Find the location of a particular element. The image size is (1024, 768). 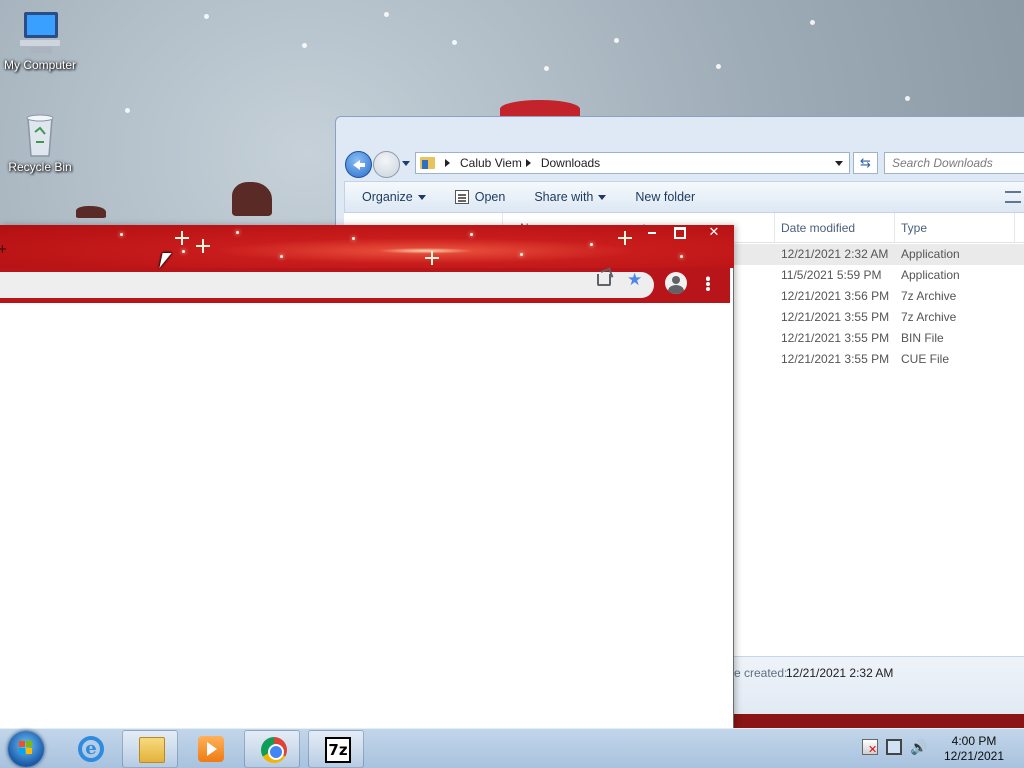

taskbar-7zip: 7z is located at coordinates (336, 749).